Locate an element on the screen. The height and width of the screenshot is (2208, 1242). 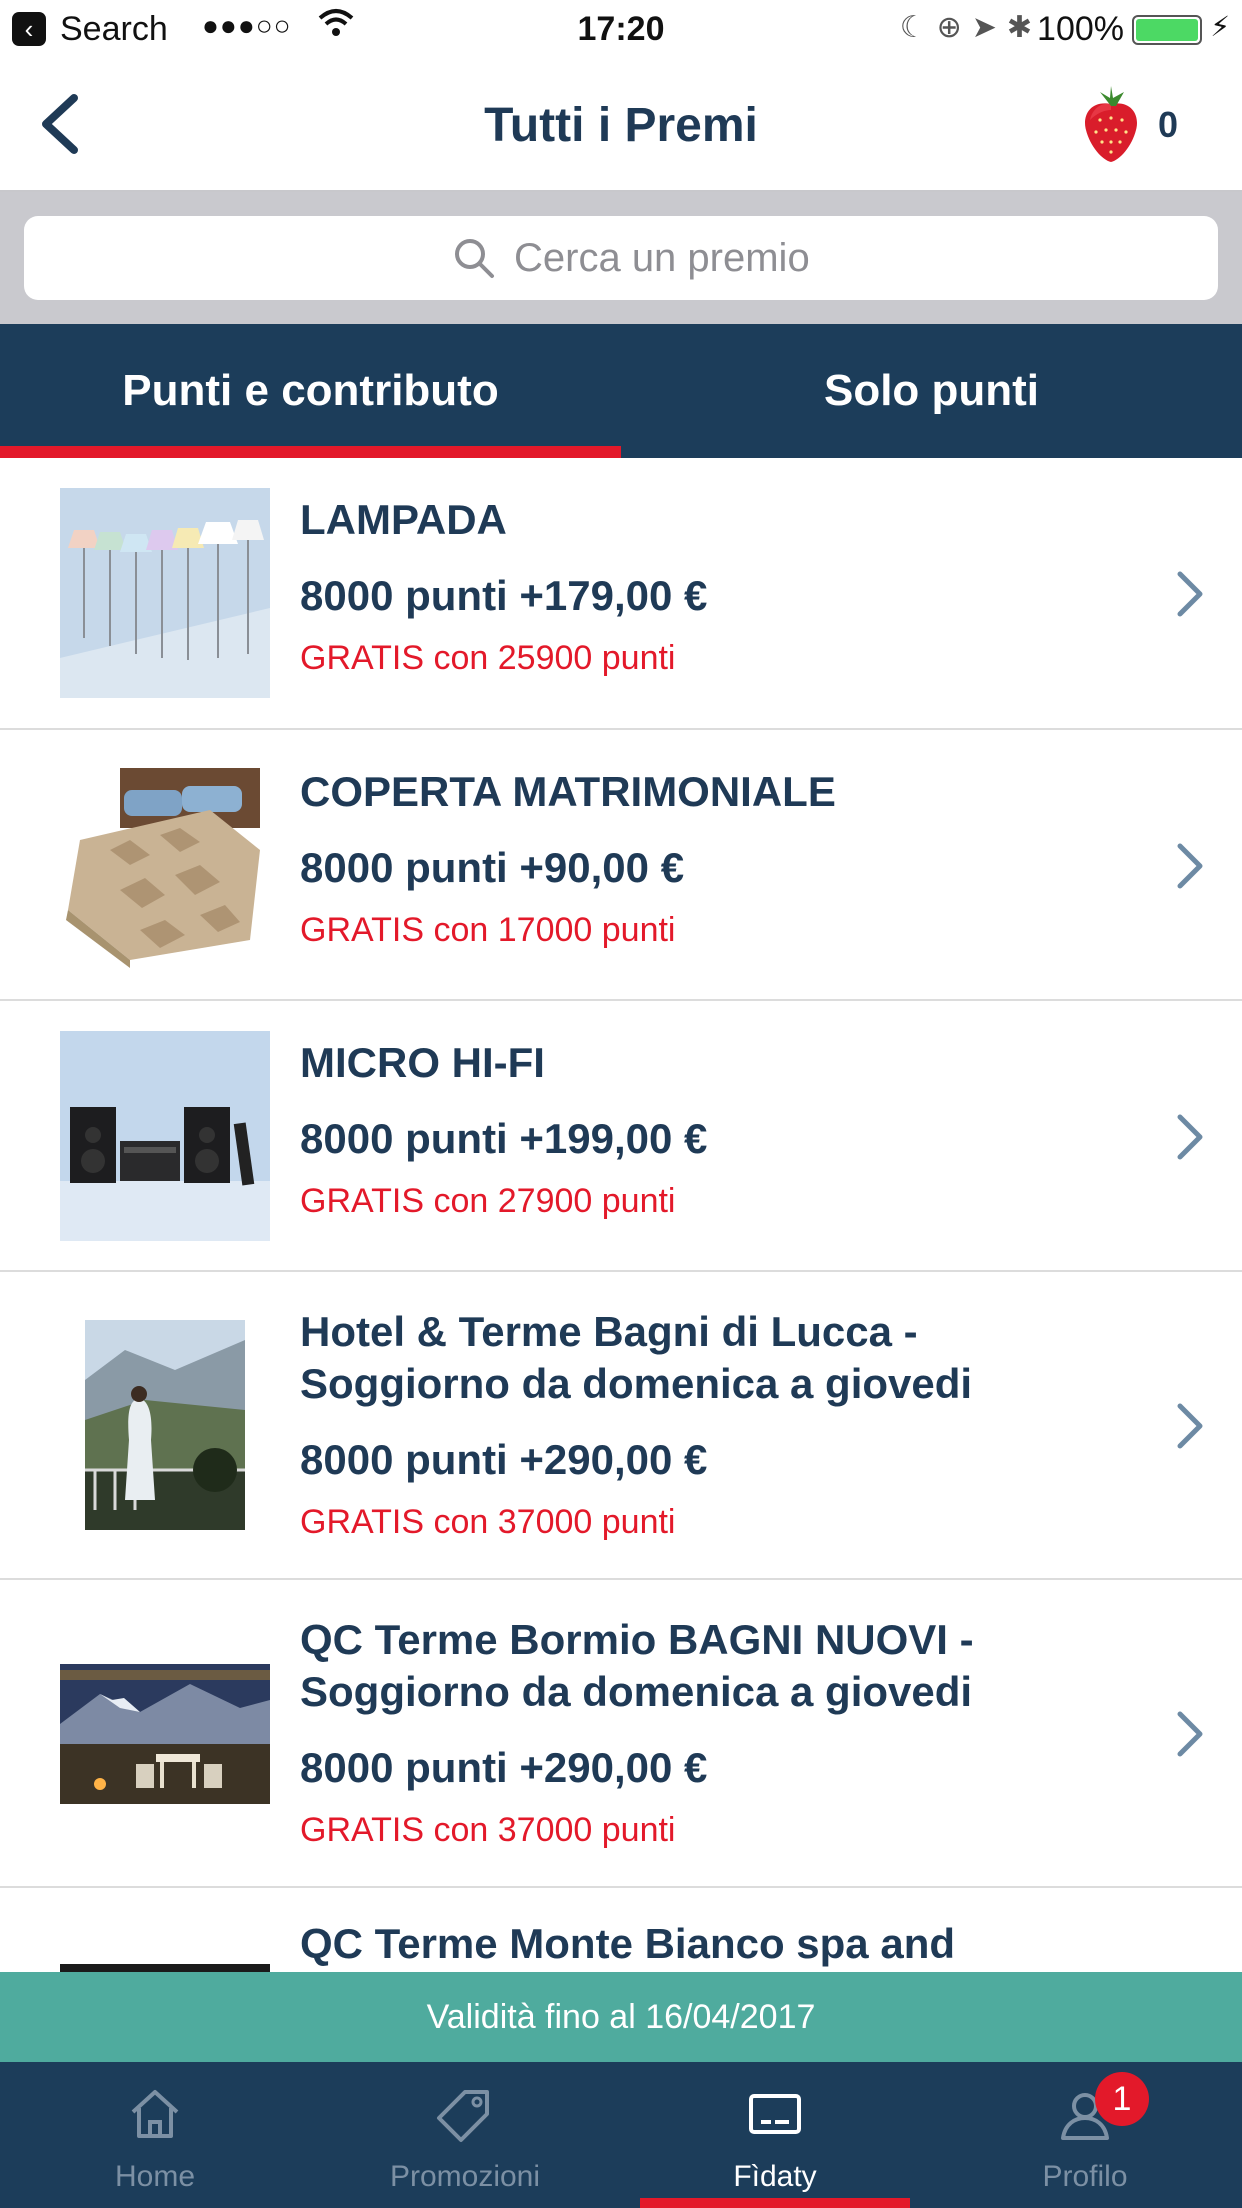
prize-image-blanket is located at coordinates (165, 865).